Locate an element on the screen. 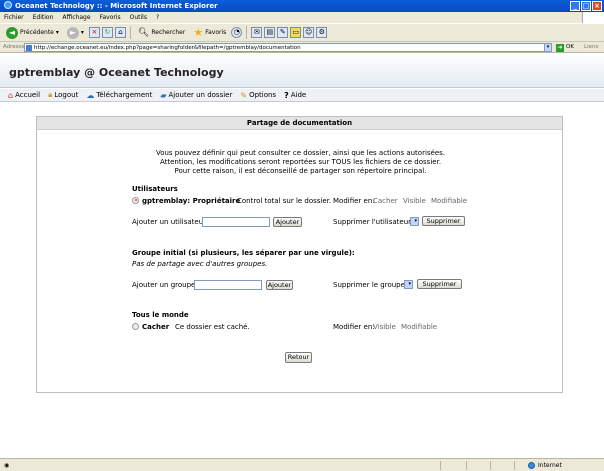 The height and width of the screenshot is (471, 604). nav-options-label: Options is located at coordinates (263, 95).